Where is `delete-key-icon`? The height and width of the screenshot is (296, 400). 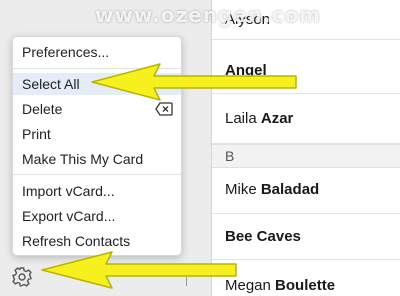
delete-key-icon is located at coordinates (164, 109).